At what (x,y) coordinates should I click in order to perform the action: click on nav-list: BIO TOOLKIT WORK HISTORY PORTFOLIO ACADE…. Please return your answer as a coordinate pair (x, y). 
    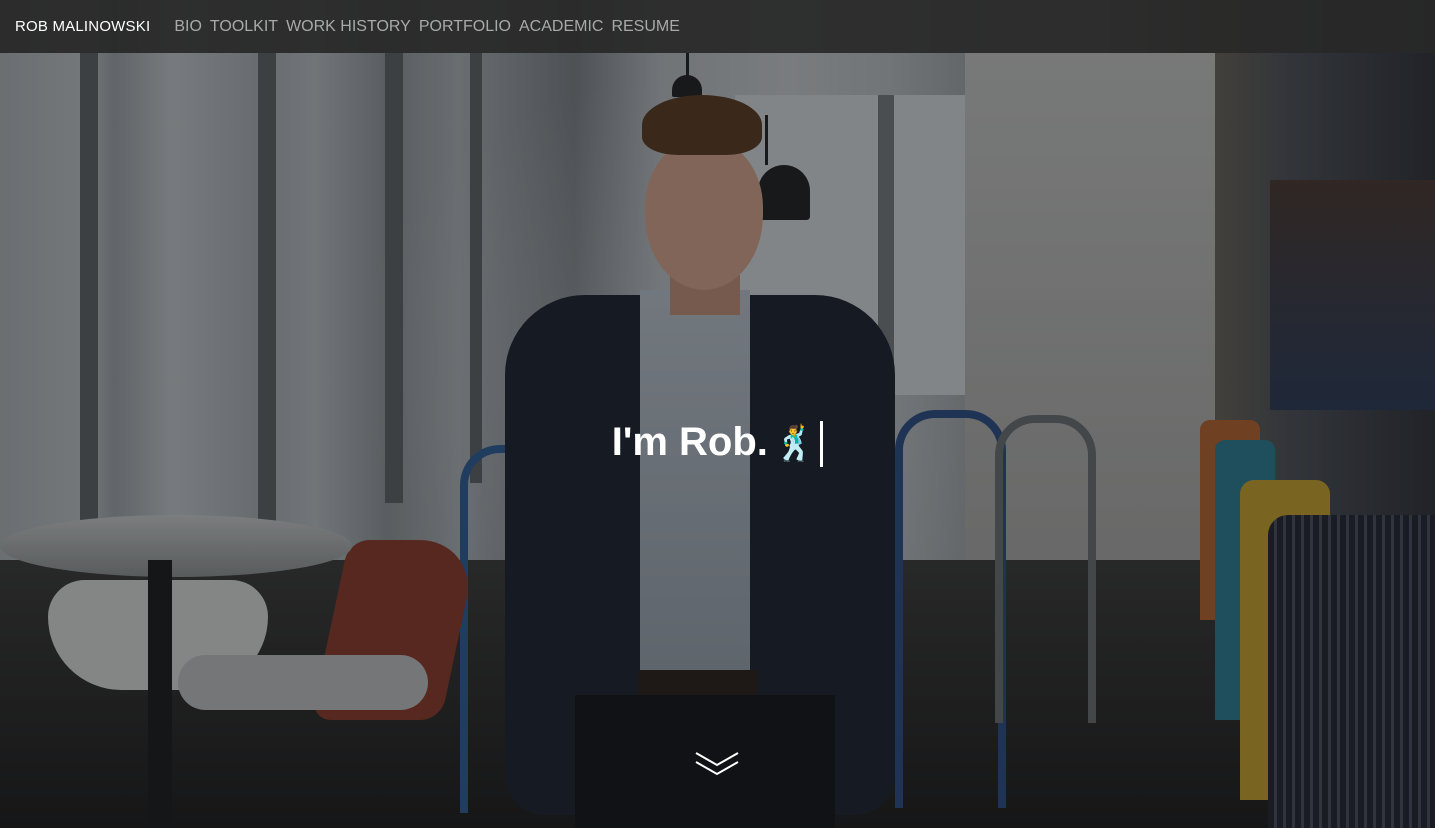
    Looking at the image, I should click on (431, 27).